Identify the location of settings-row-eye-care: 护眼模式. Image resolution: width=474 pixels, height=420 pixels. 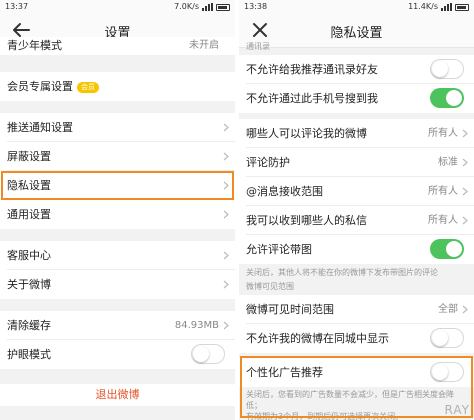
(117, 354).